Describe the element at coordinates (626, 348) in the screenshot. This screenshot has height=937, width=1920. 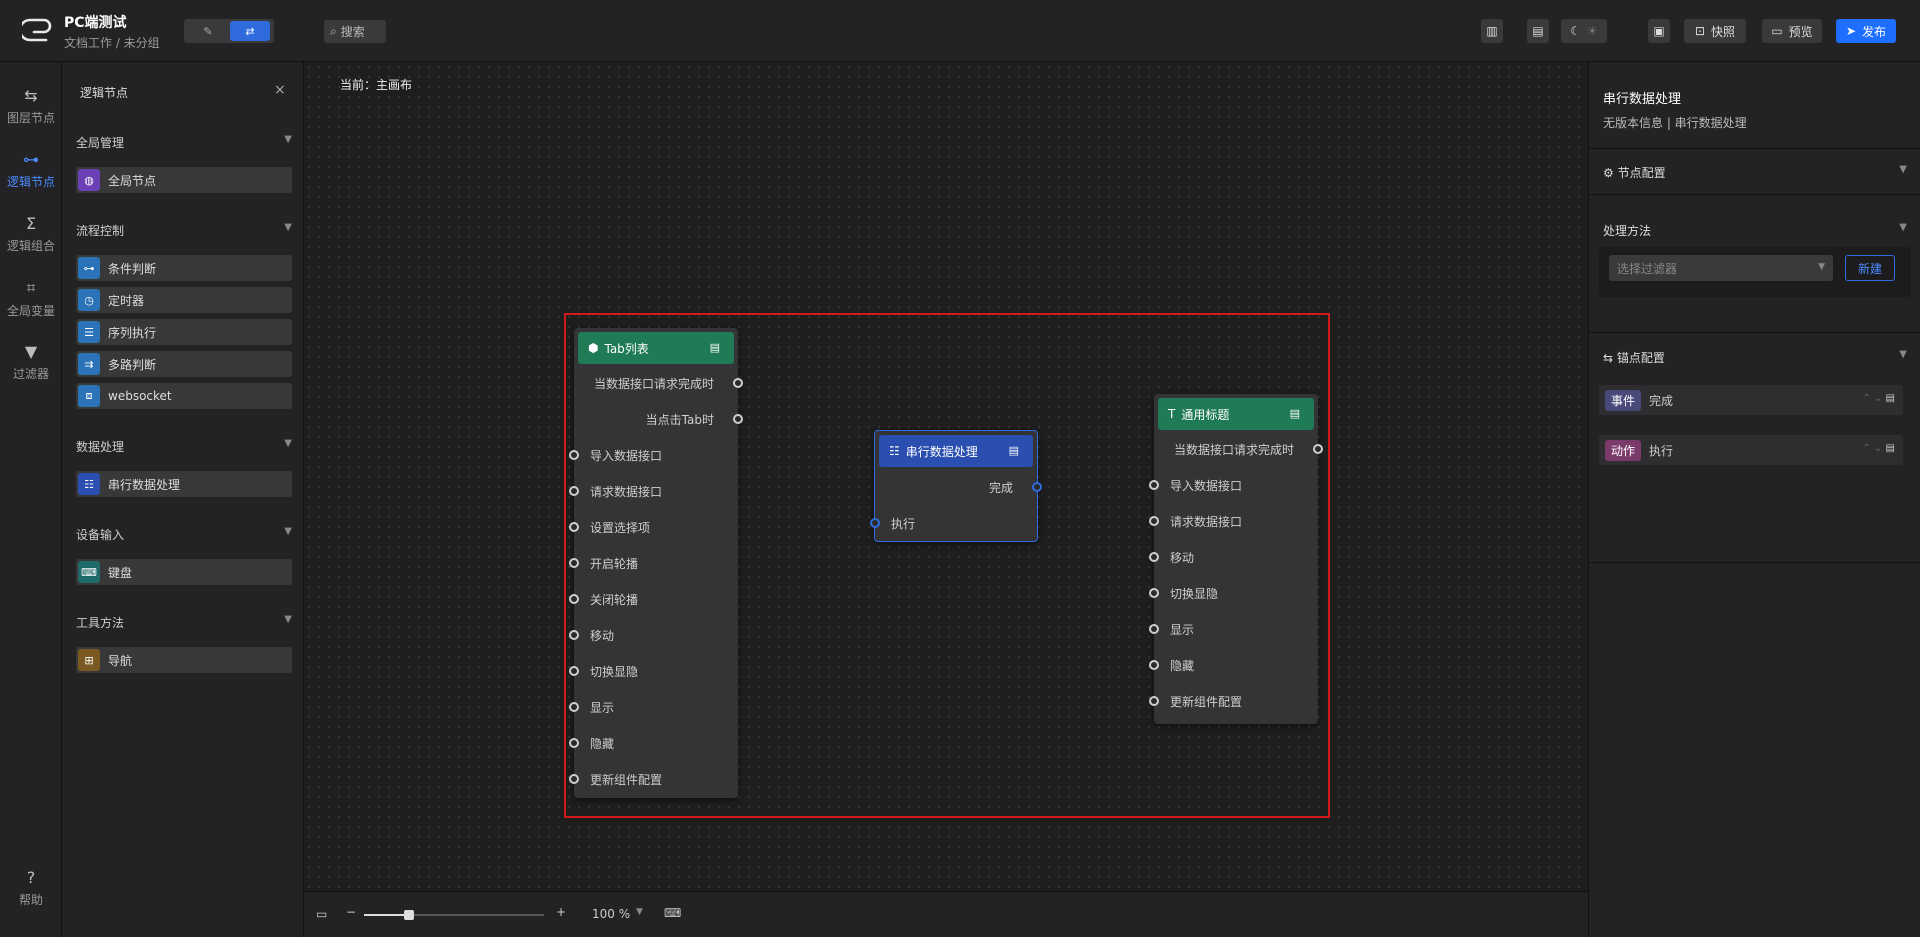
I see `node-title: Tab列表` at that location.